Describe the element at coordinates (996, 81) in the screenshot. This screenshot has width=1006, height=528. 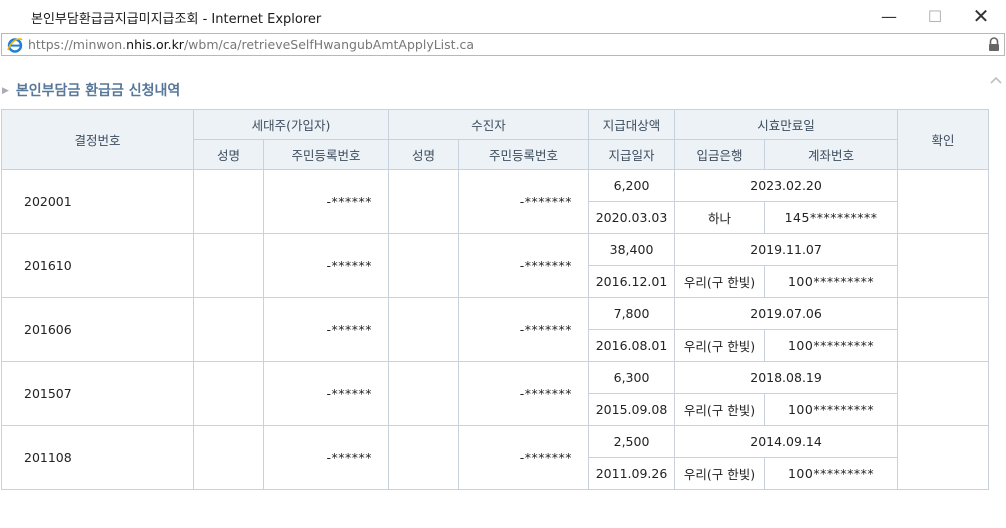
I see `chevron-up-icon` at that location.